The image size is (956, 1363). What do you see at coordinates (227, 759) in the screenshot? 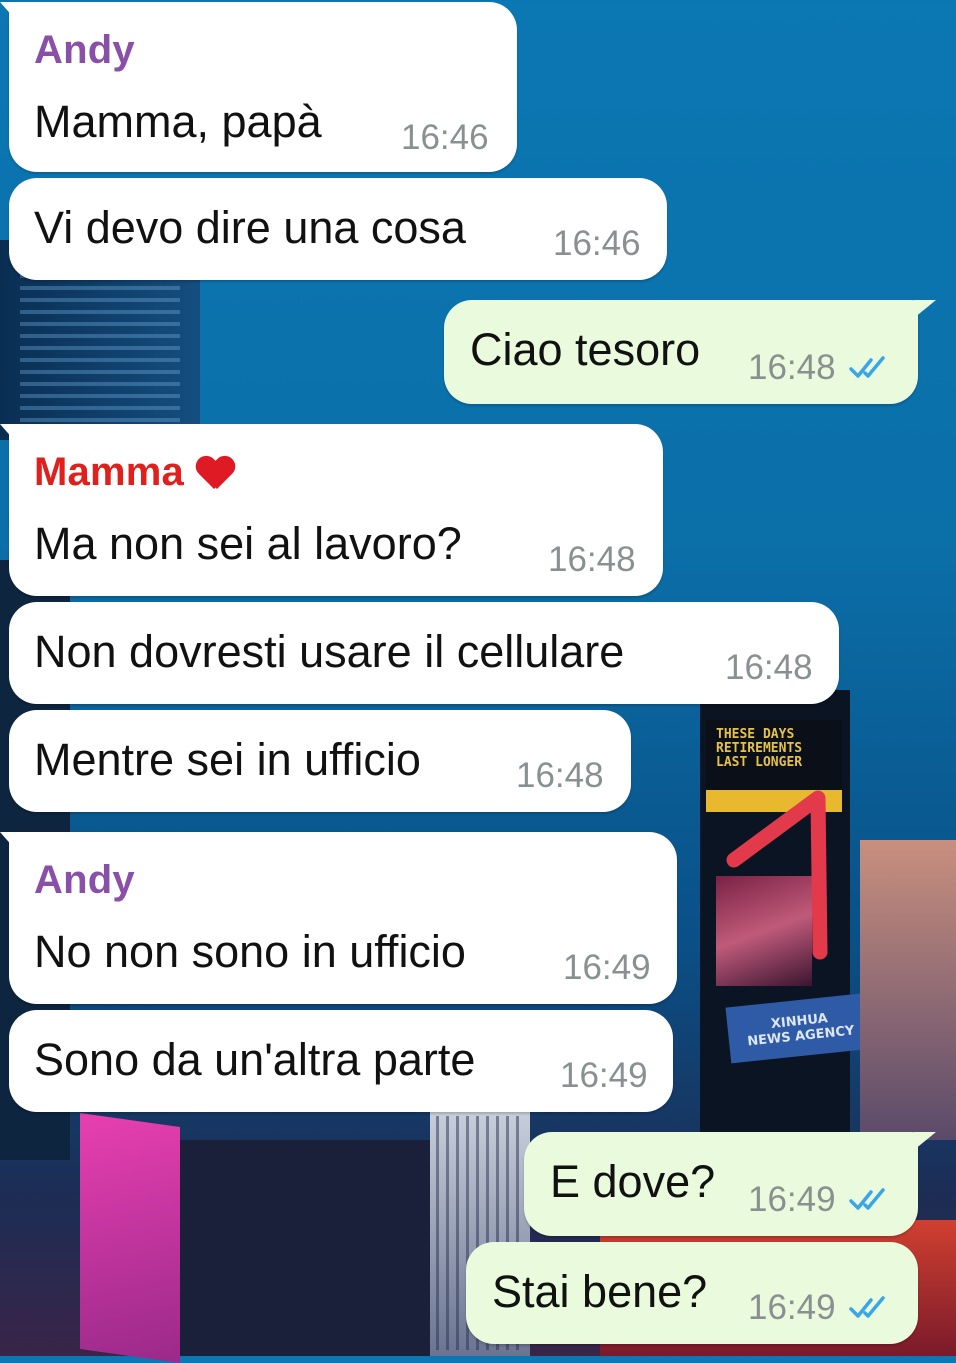
I see `message-text: Mentre sei in ufficio` at bounding box center [227, 759].